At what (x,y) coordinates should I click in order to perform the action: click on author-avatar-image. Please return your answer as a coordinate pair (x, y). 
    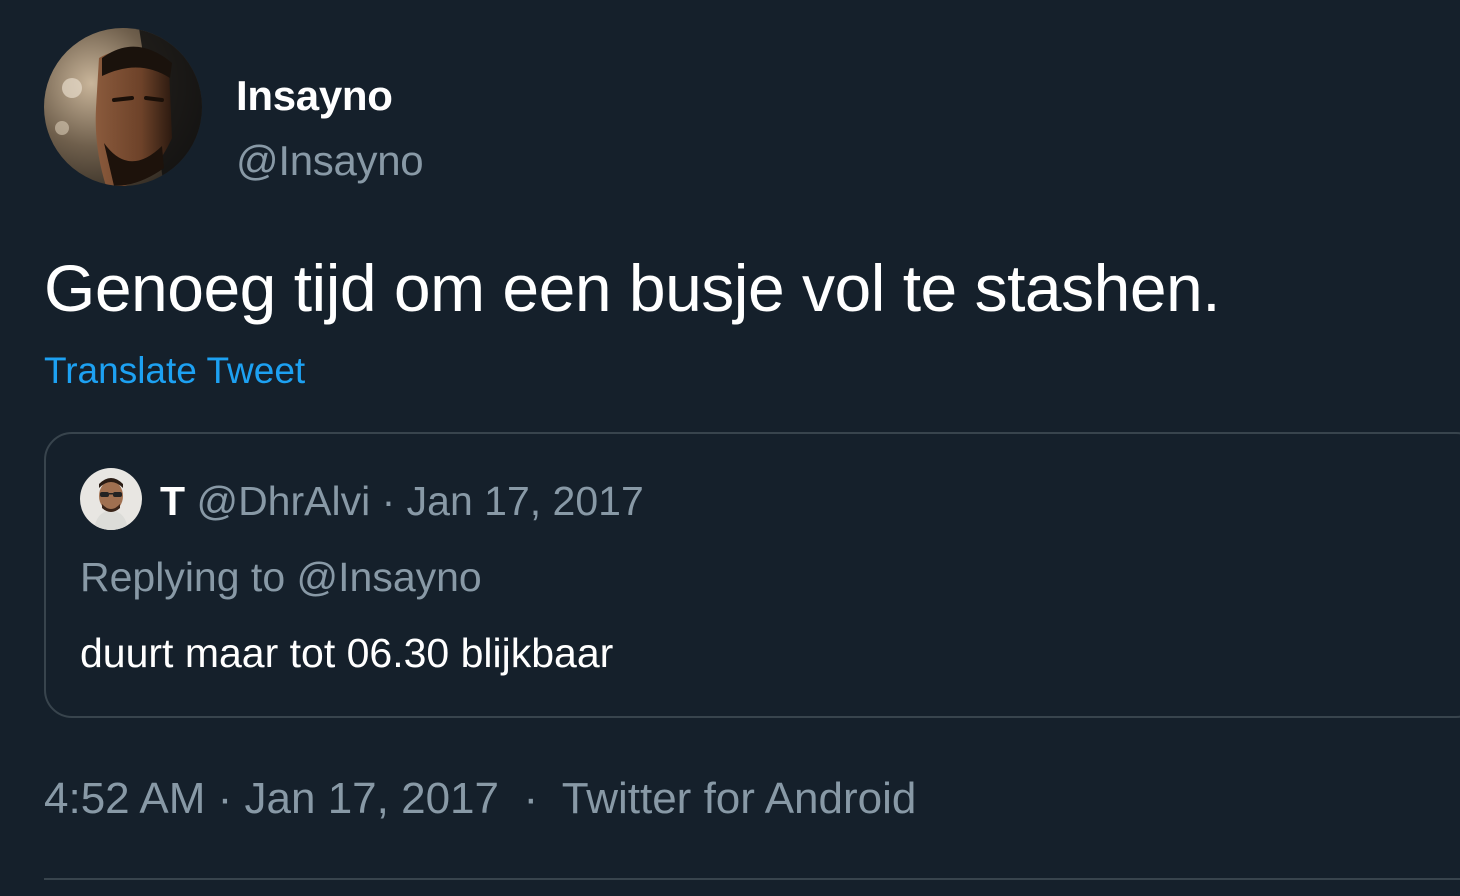
    Looking at the image, I should click on (123, 107).